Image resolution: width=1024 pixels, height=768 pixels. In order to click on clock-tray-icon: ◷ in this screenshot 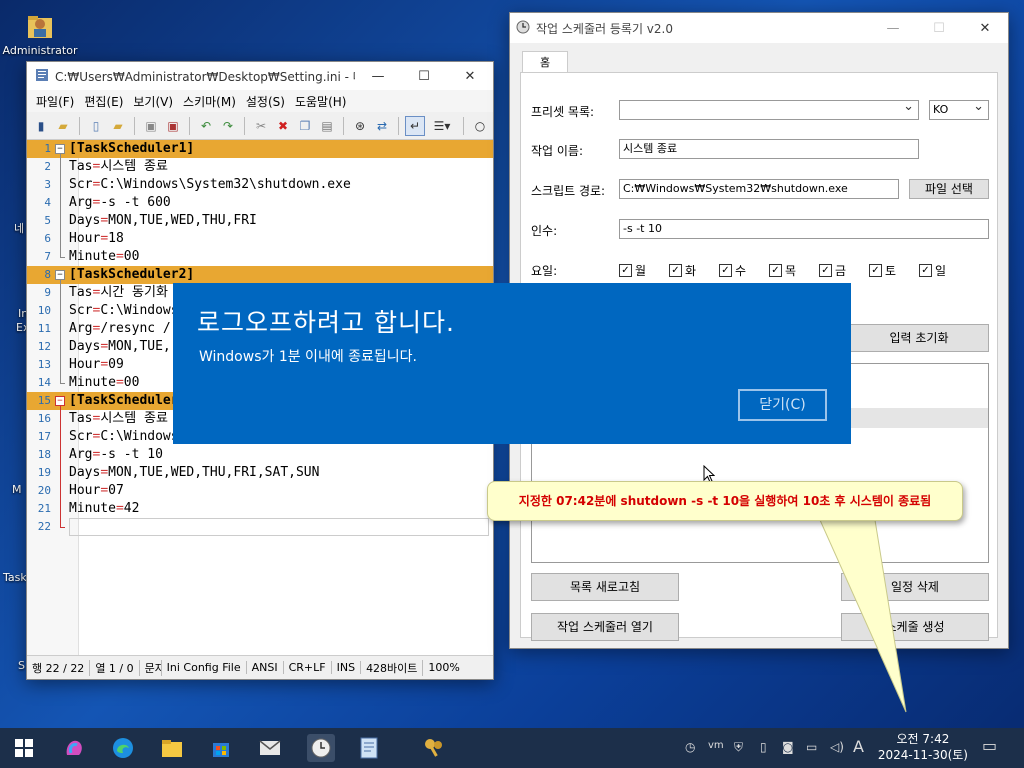, I will do `click(690, 747)`.